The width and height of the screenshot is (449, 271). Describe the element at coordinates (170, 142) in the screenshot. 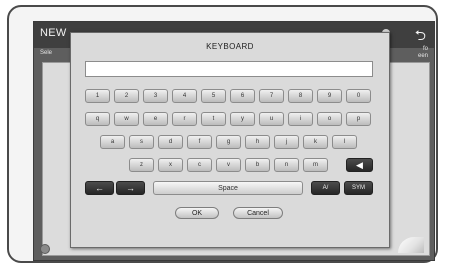

I see `key-d: d` at that location.